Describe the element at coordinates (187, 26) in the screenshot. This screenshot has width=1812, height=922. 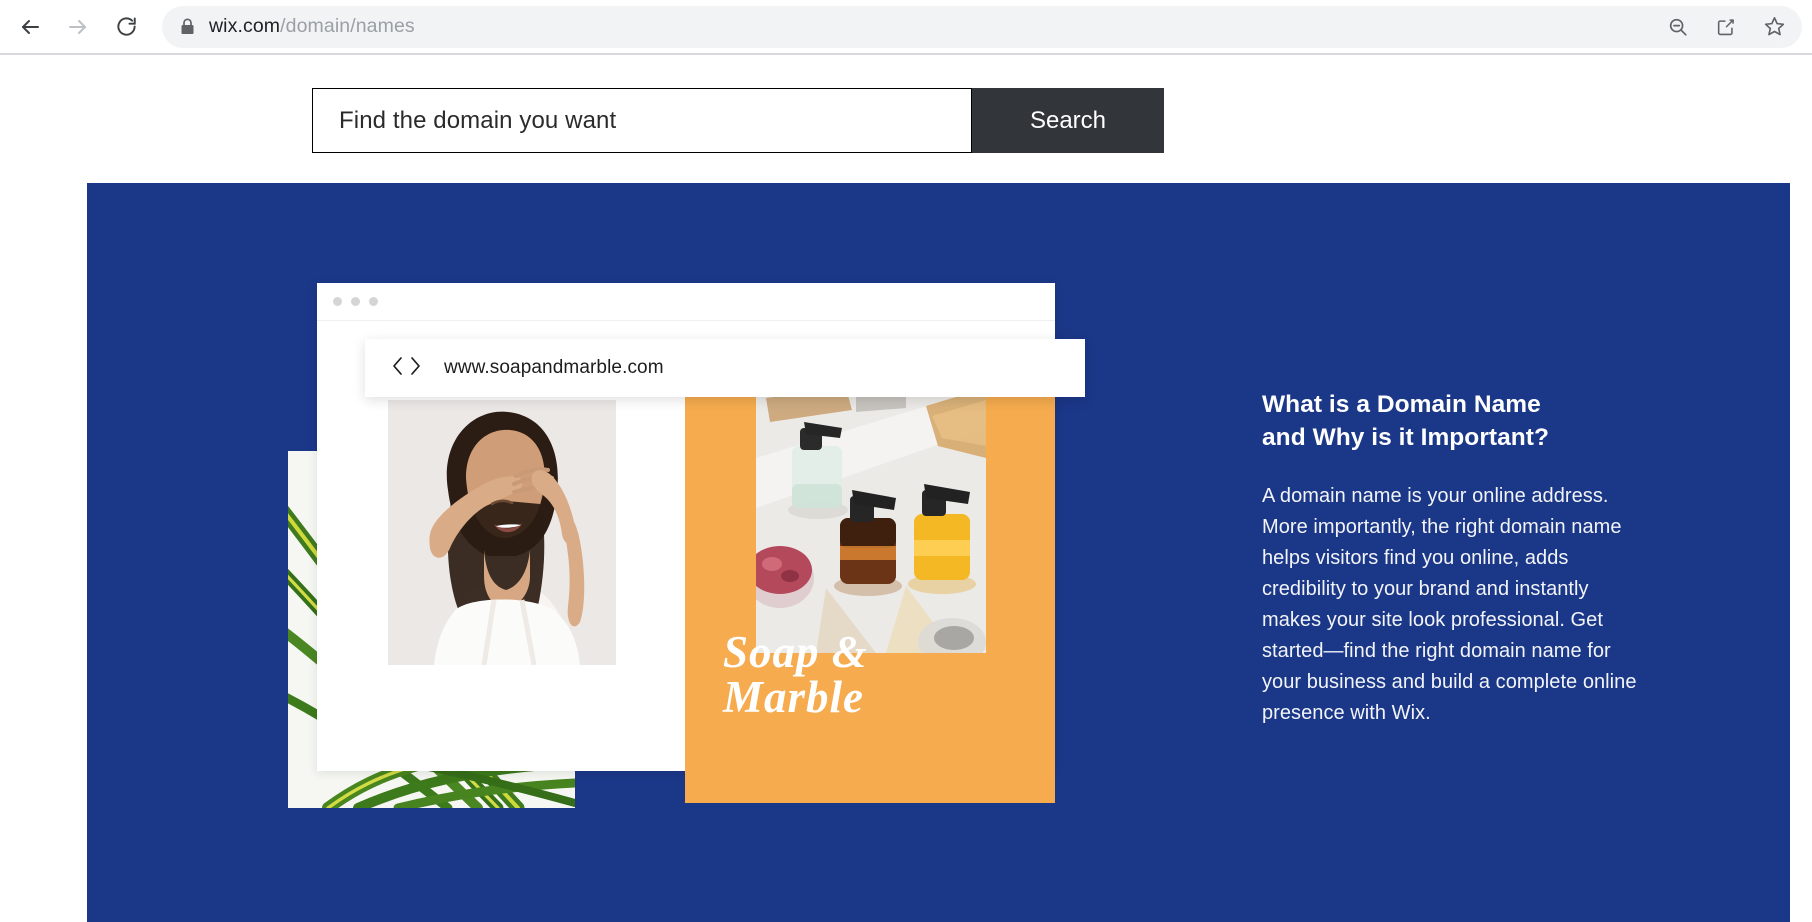
I see `lock-icon` at that location.